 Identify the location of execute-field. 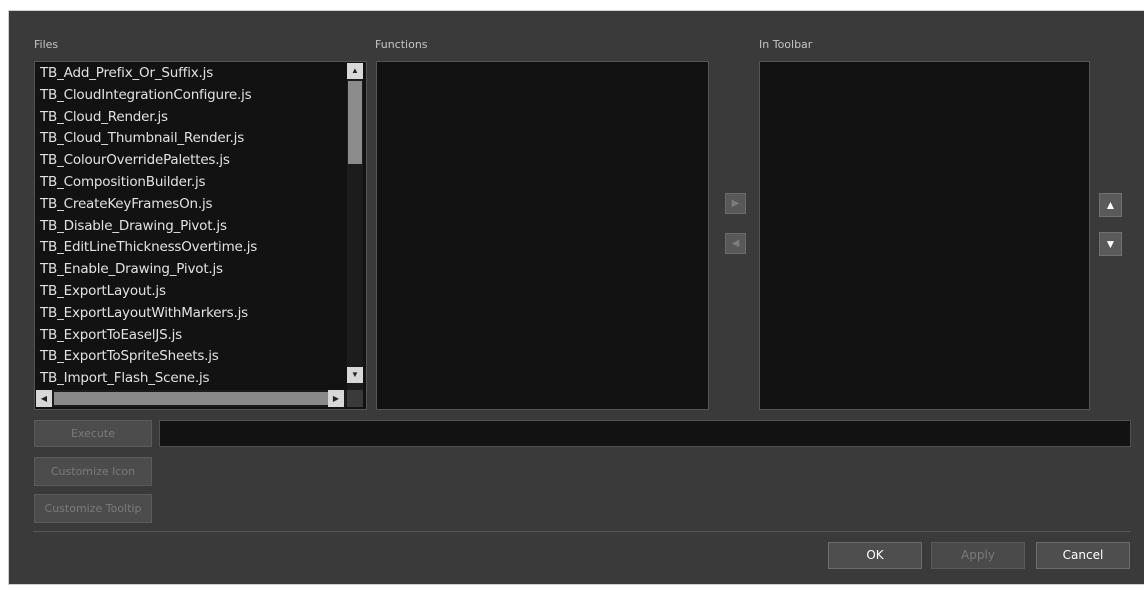
(645, 433).